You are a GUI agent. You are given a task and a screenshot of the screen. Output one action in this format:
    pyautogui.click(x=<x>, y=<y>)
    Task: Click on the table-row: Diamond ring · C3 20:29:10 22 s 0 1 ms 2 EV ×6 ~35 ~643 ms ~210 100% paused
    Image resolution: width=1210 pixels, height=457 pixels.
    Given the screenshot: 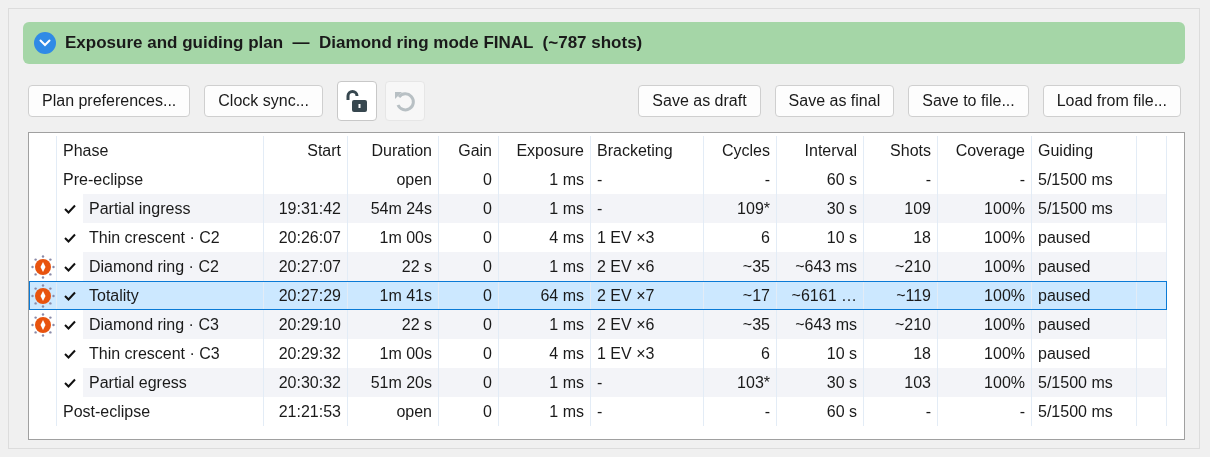 What is the action you would take?
    pyautogui.click(x=598, y=324)
    